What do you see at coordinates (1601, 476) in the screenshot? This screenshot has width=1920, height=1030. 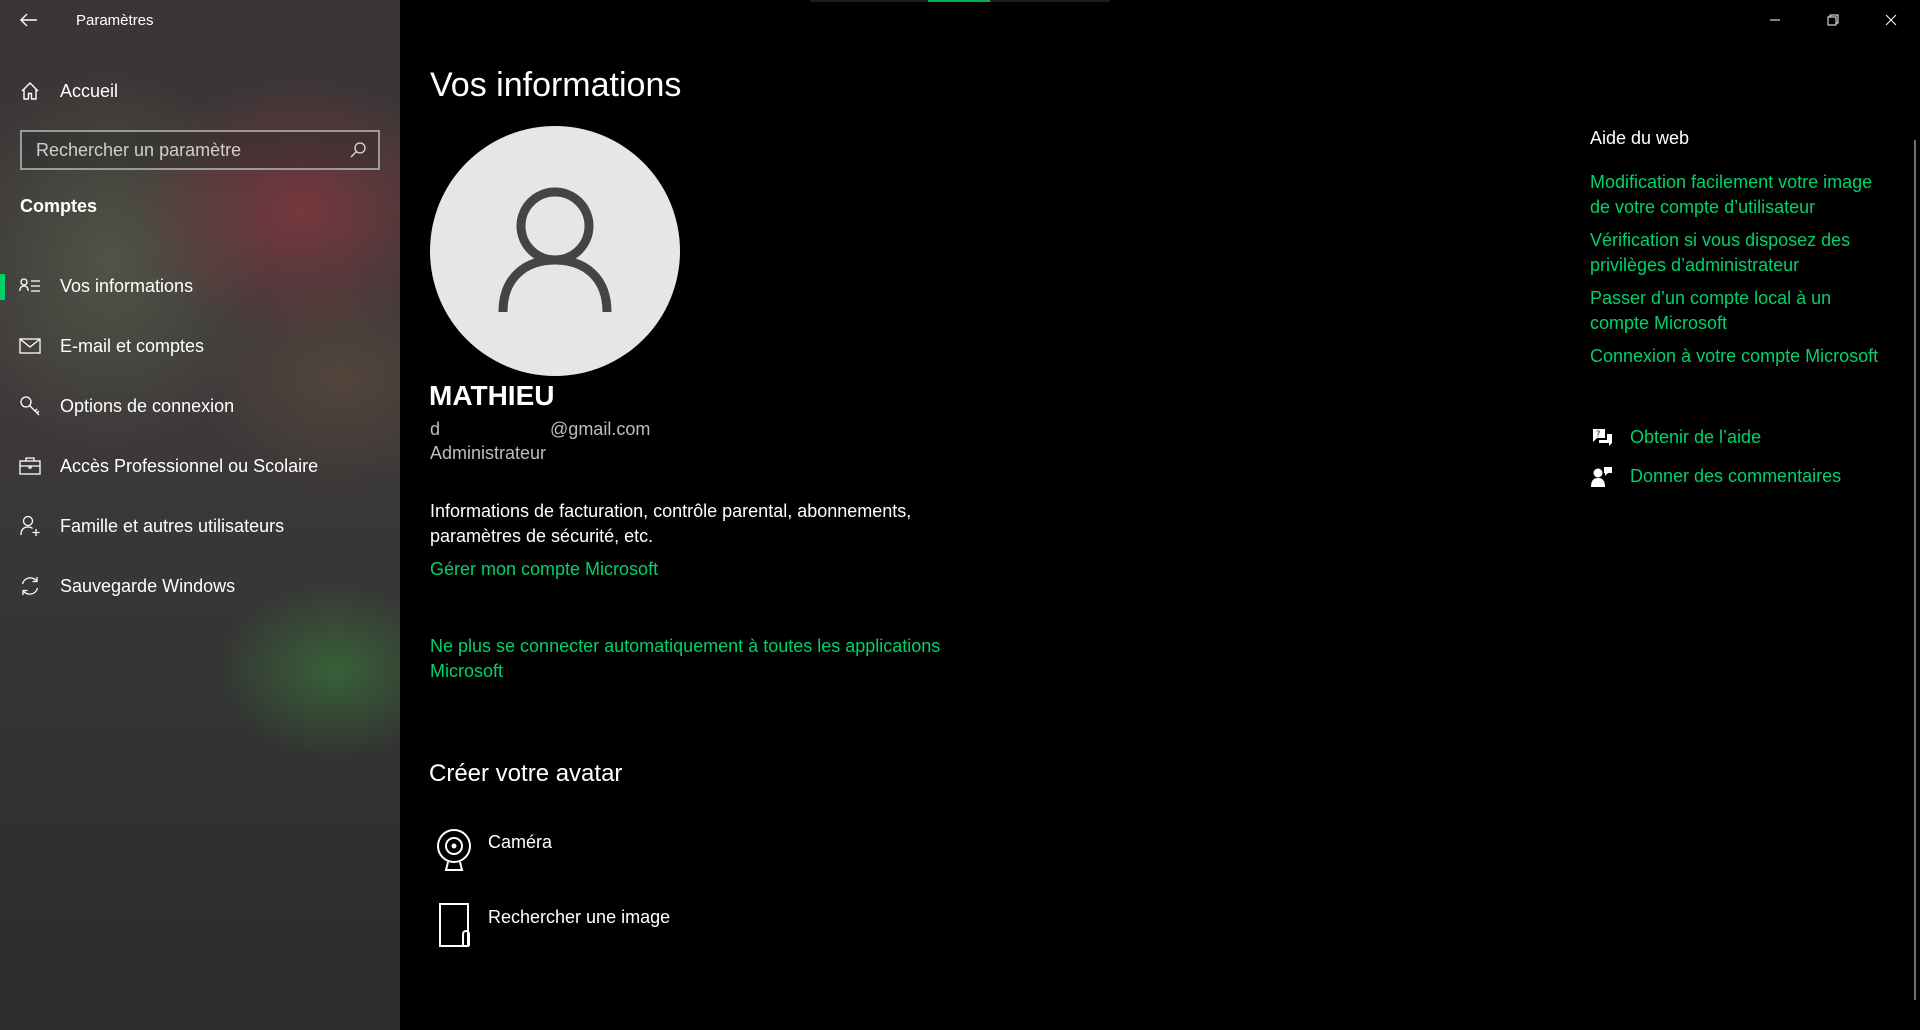 I see `feedback-icon` at bounding box center [1601, 476].